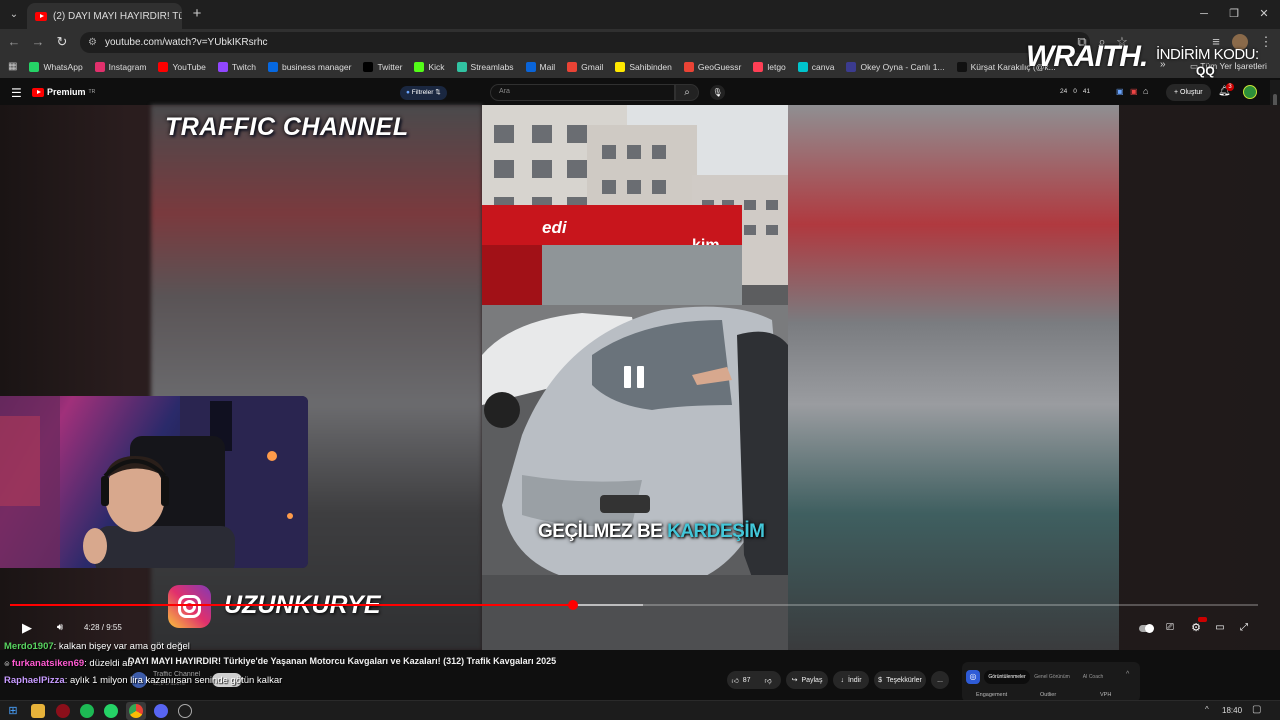 The width and height of the screenshot is (1280, 720). What do you see at coordinates (716, 531) in the screenshot?
I see `caption-highlight: KARDEŞİM` at bounding box center [716, 531].